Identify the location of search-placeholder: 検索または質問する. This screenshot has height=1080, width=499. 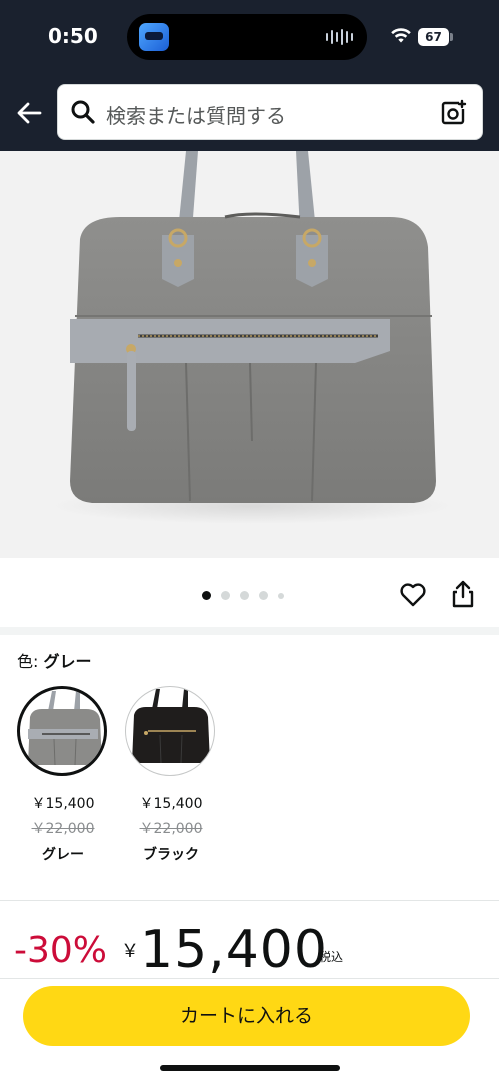
(196, 116).